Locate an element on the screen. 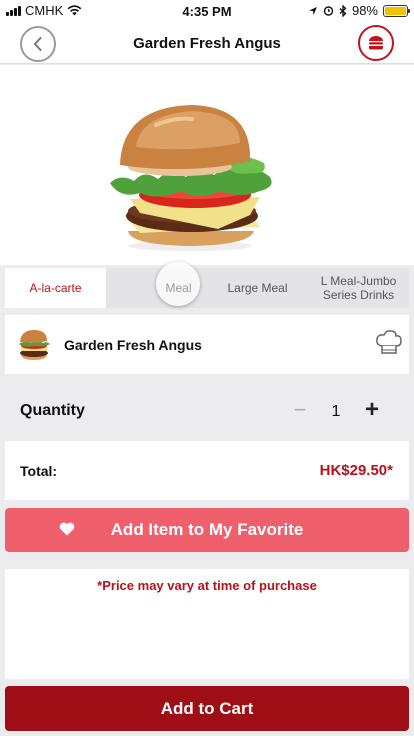 This screenshot has height=736, width=414. total-card: Total: HK$29.50* is located at coordinates (207, 470).